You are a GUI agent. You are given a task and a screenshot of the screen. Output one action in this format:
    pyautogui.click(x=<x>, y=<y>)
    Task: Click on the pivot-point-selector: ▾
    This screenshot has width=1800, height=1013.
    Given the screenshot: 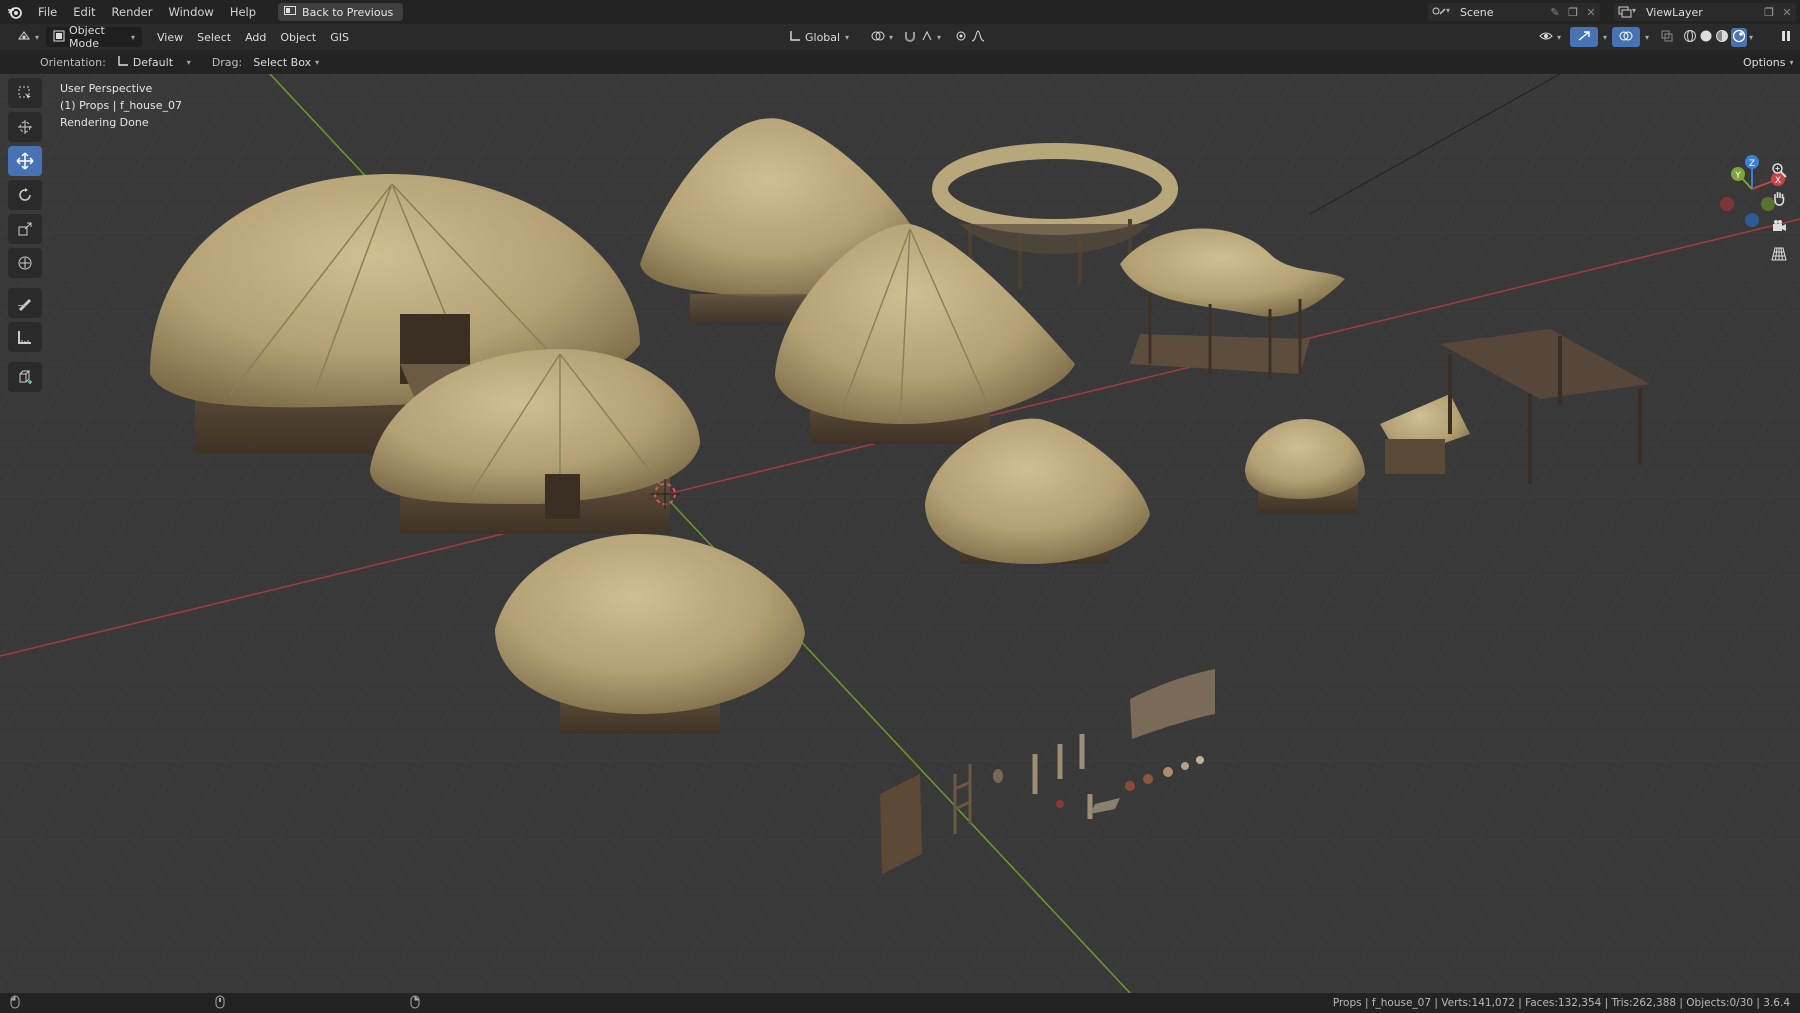 What is the action you would take?
    pyautogui.click(x=882, y=37)
    